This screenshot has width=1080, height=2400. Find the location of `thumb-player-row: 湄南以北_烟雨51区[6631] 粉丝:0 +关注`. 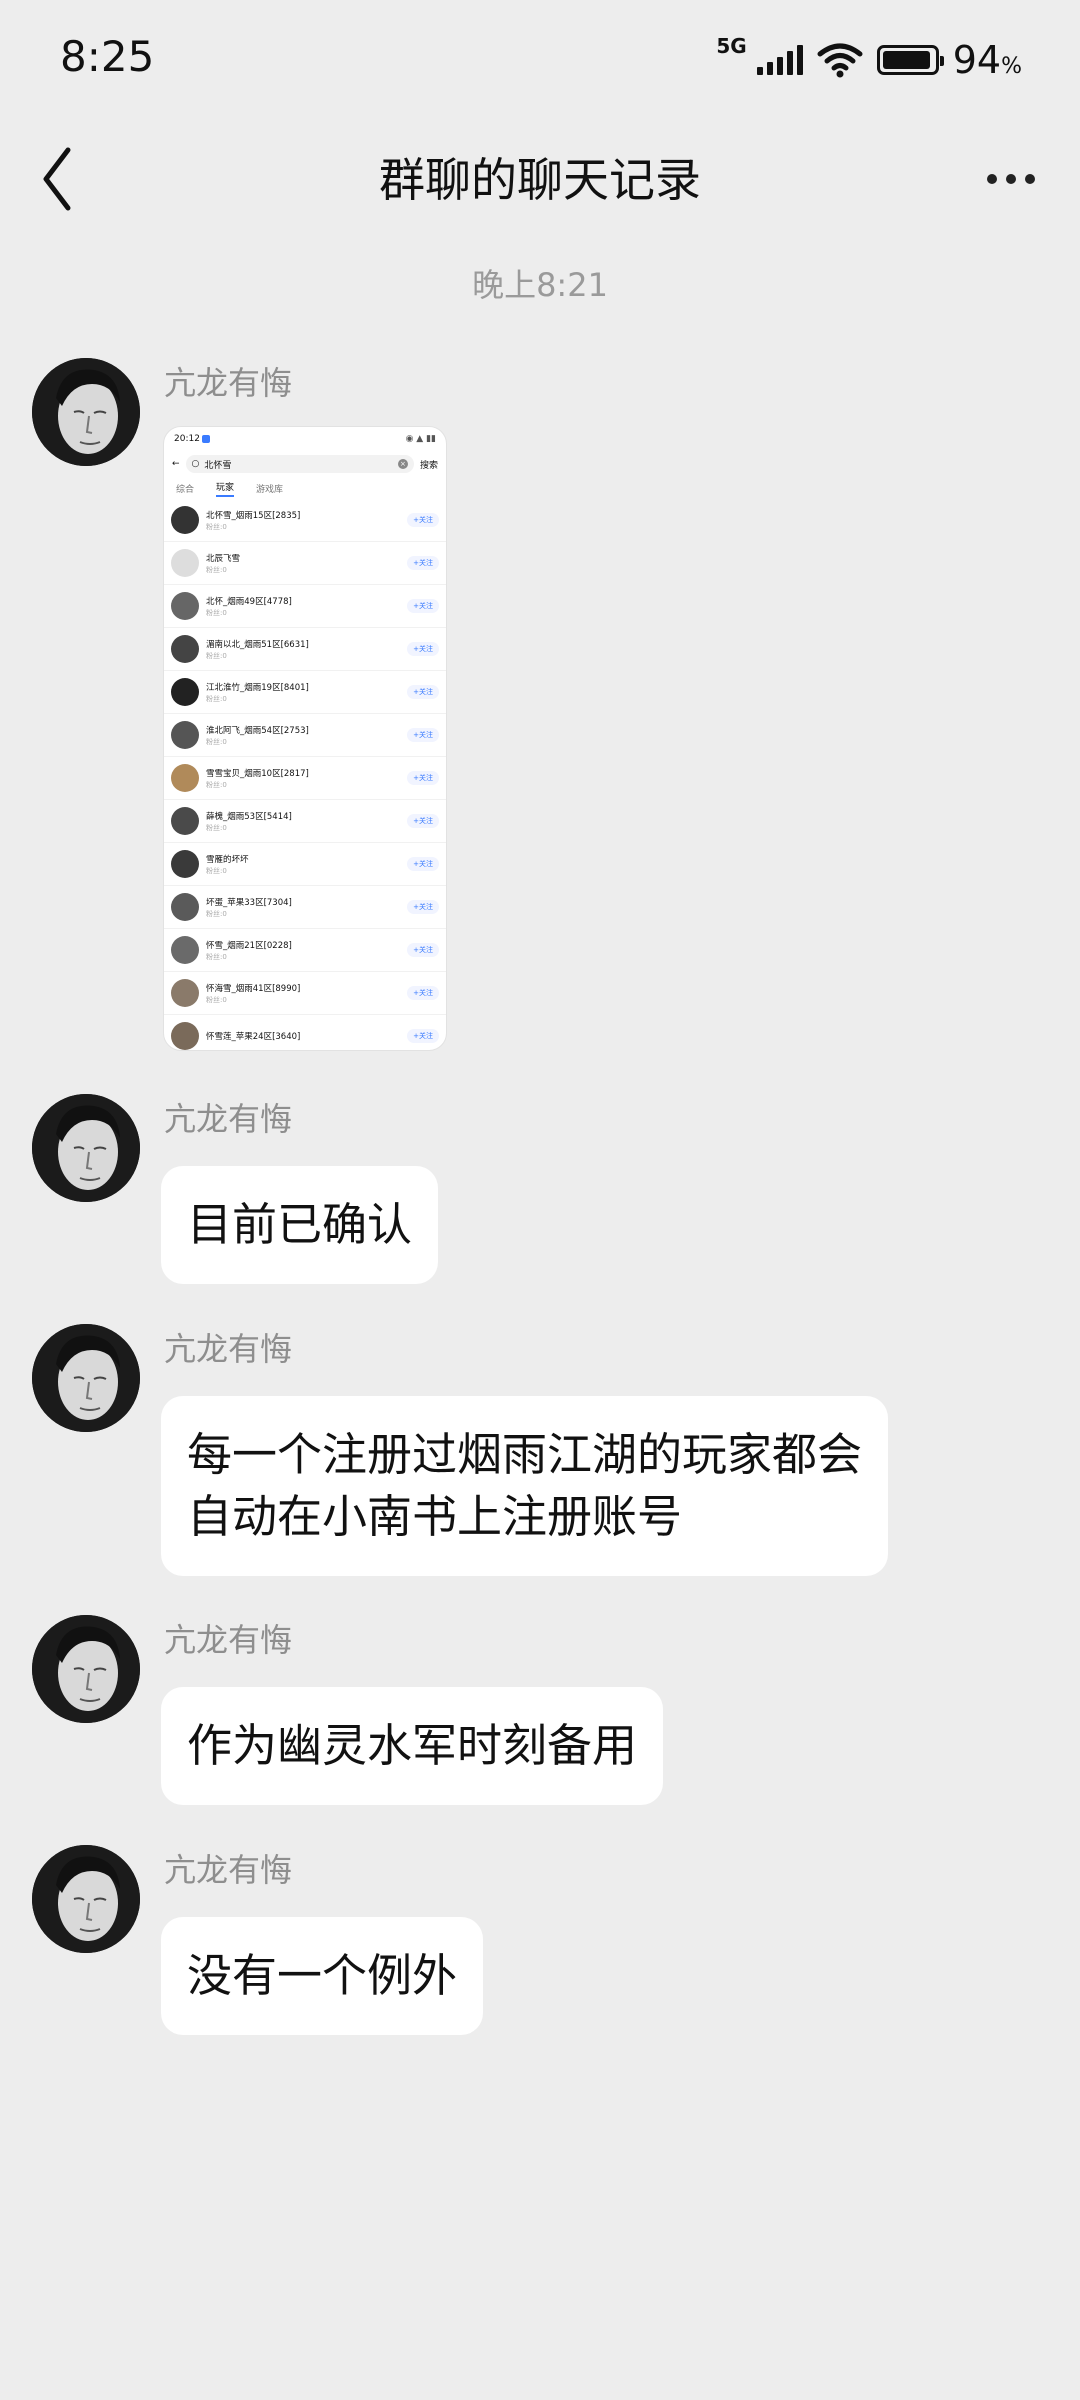

thumb-player-row: 湄南以北_烟雨51区[6631] 粉丝:0 +关注 is located at coordinates (305, 649).